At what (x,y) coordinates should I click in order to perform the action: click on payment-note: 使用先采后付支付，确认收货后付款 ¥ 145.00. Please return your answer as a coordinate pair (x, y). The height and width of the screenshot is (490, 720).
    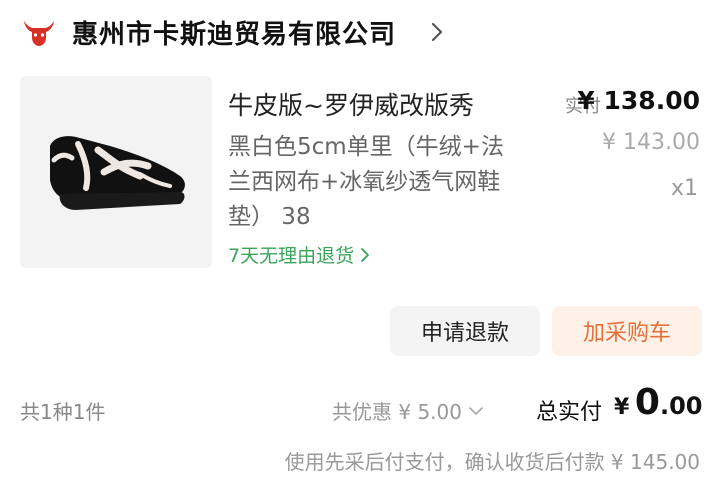
    Looking at the image, I should click on (492, 462).